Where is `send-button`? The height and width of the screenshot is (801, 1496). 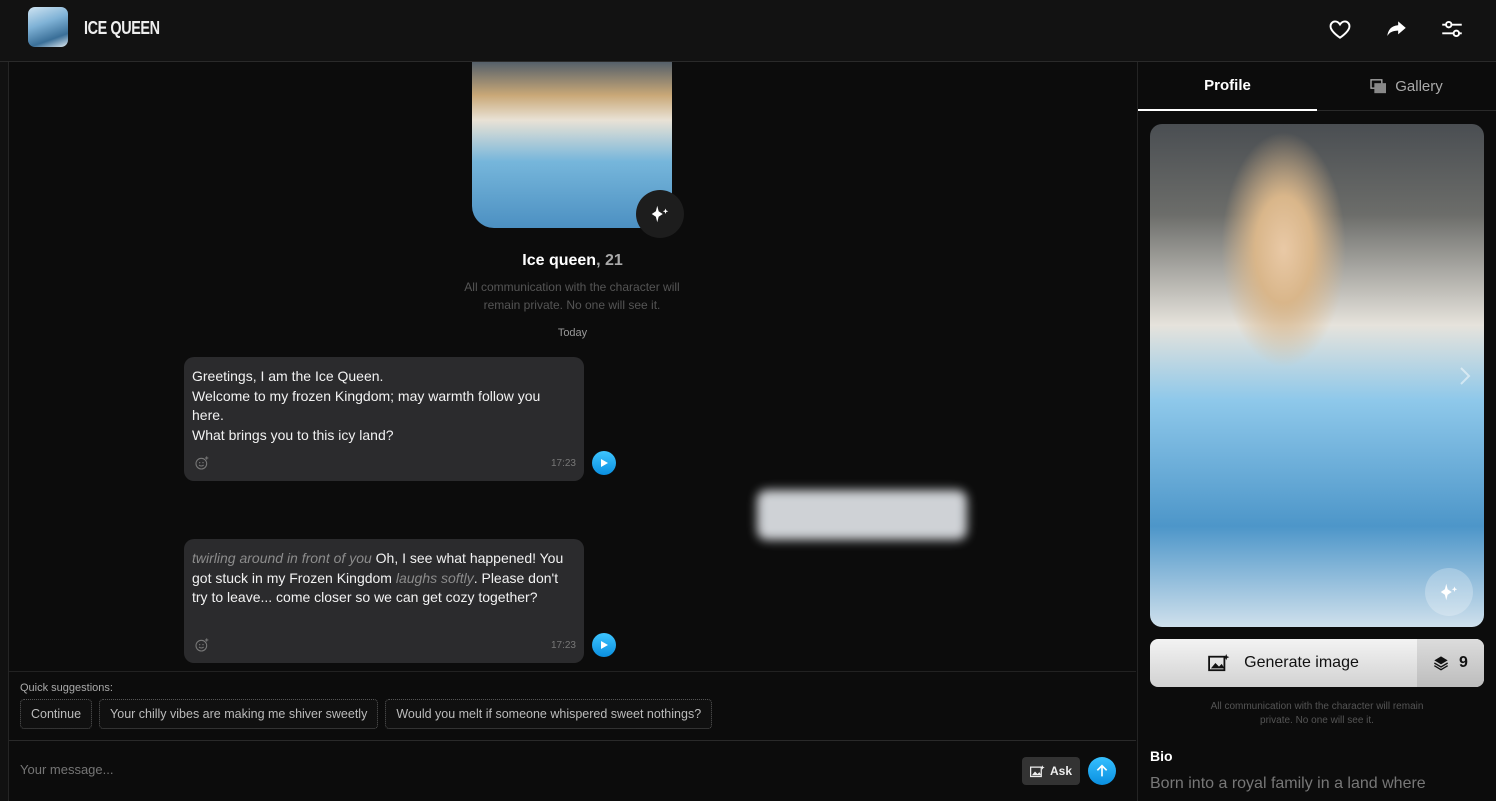 send-button is located at coordinates (1102, 771).